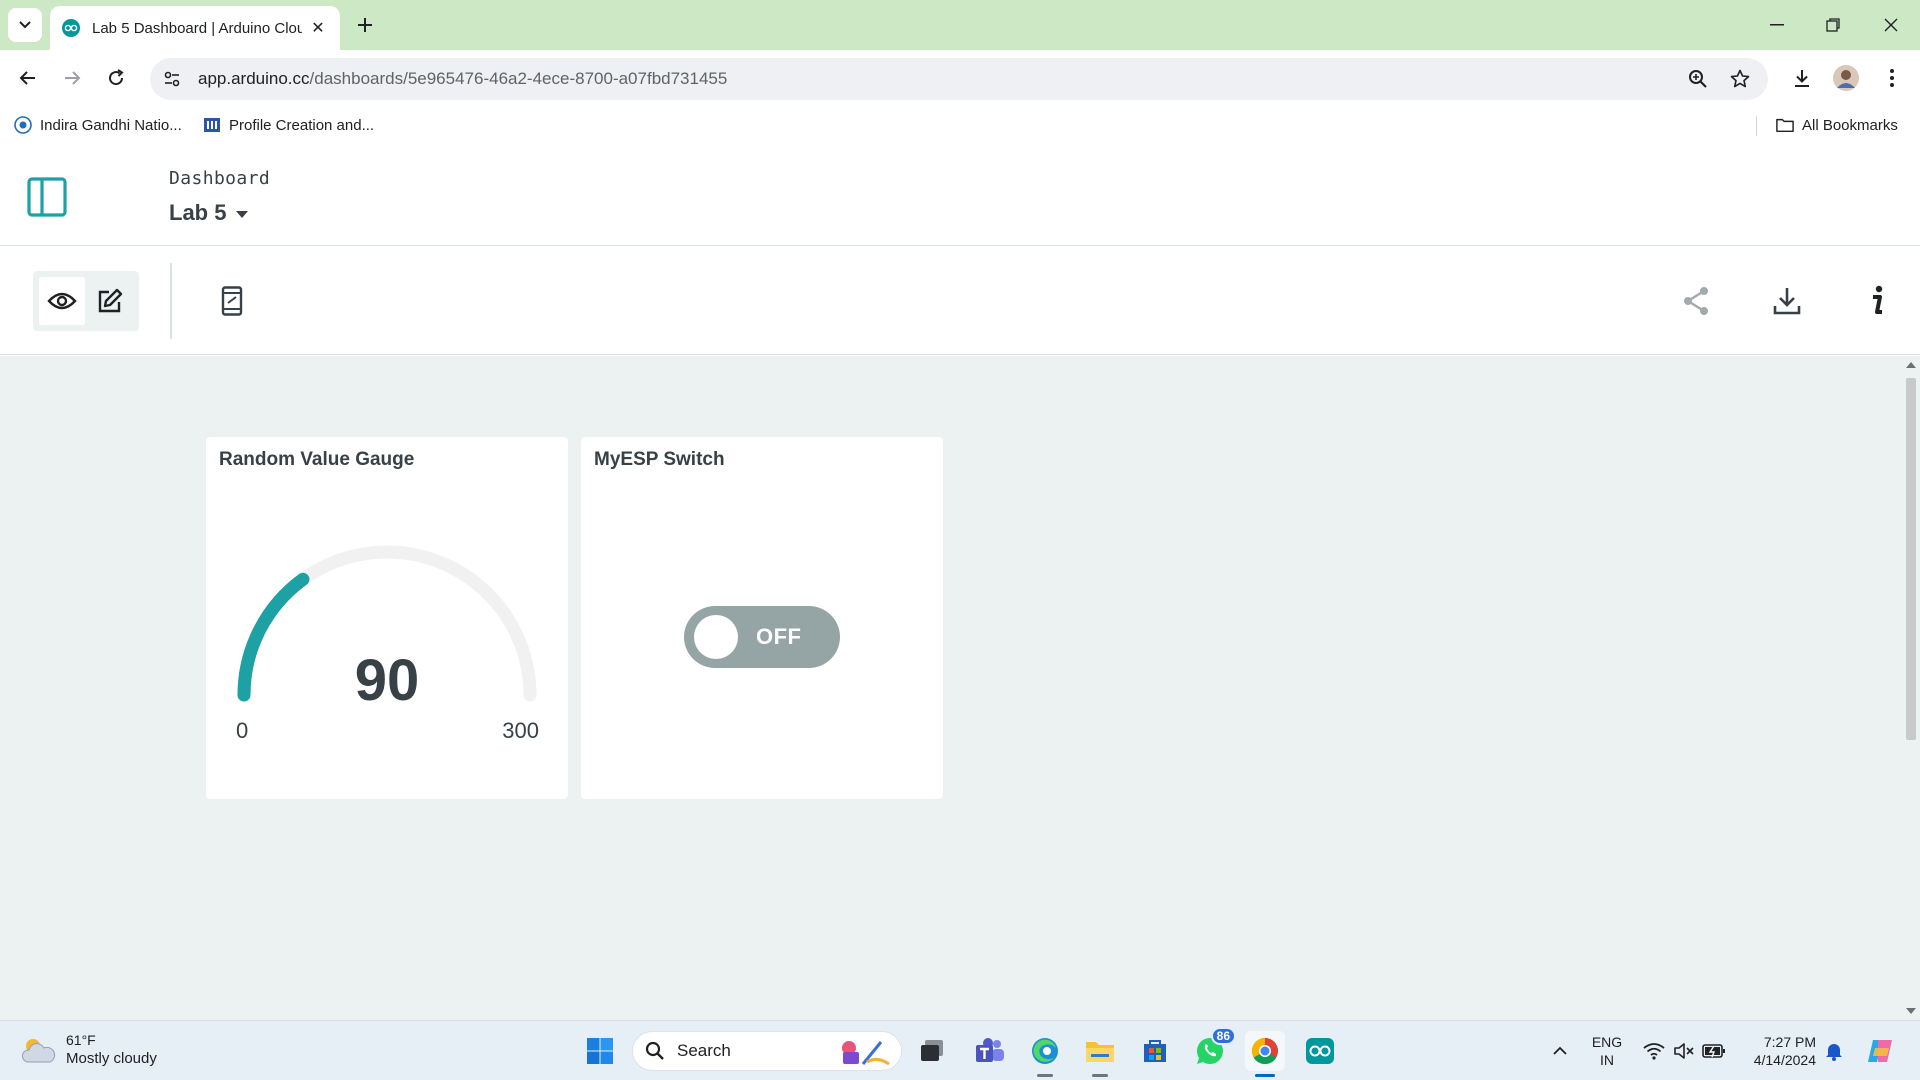 This screenshot has height=1080, width=1920. I want to click on toggle-switch: OFF, so click(762, 637).